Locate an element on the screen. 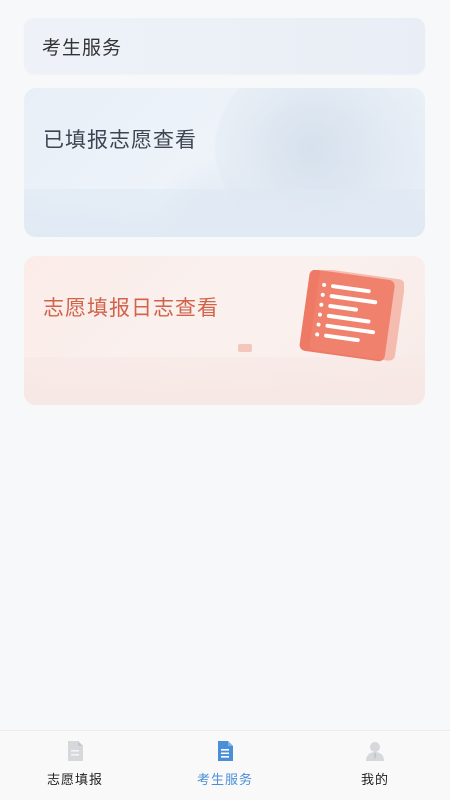 This screenshot has height=800, width=450. tab-label: 考生服务 is located at coordinates (224, 780).